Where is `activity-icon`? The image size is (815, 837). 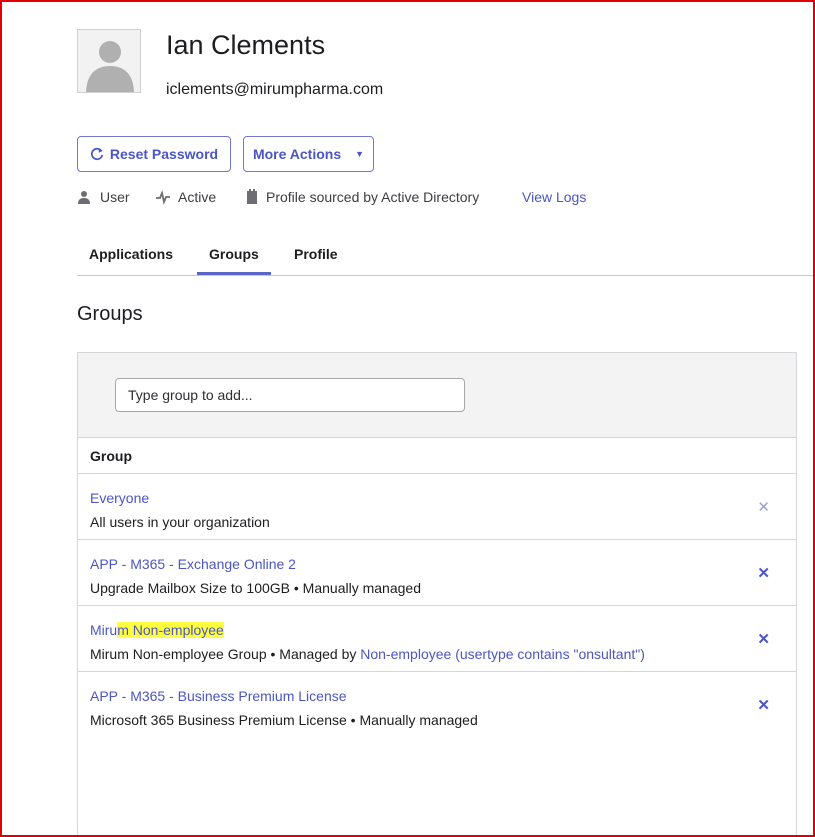
activity-icon is located at coordinates (163, 197).